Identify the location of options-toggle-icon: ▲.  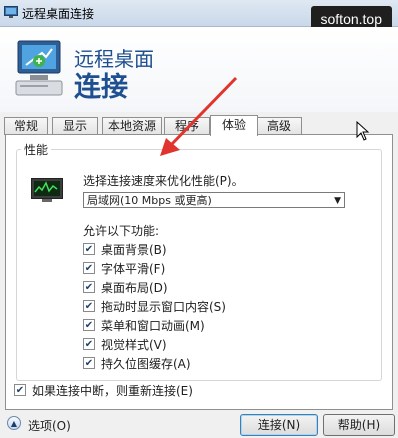
(14, 423).